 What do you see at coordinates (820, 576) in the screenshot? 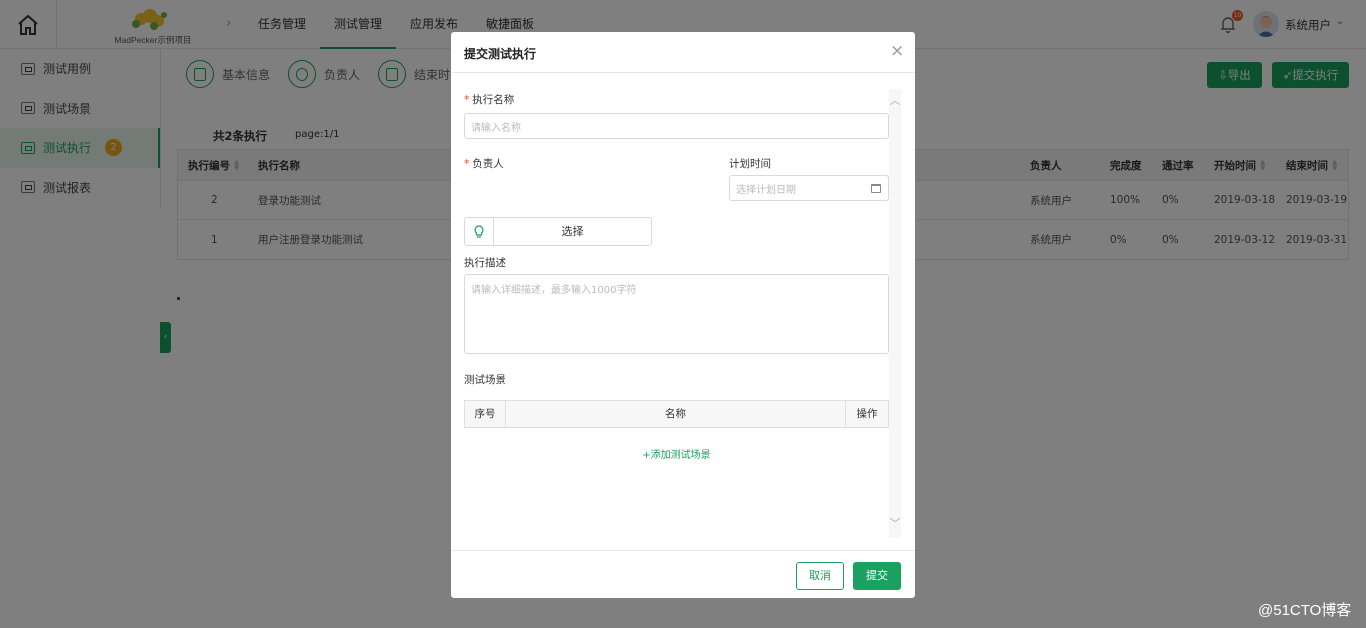
I see `cancel-button: 取消` at bounding box center [820, 576].